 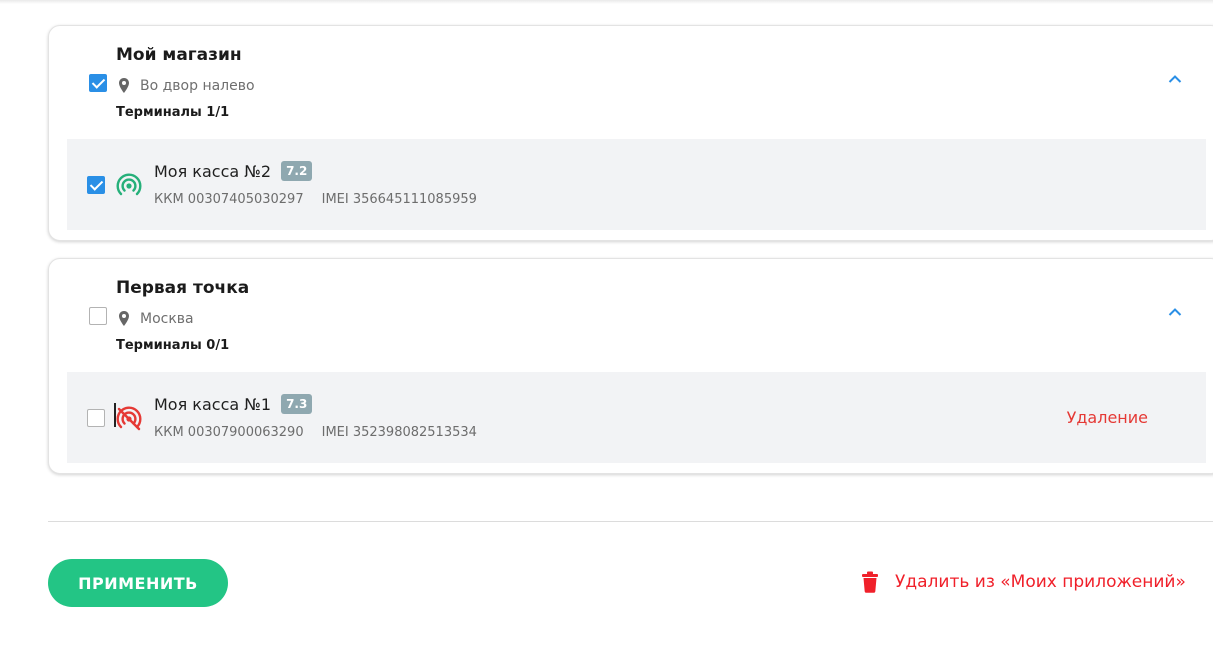 What do you see at coordinates (138, 583) in the screenshot?
I see `apply-button: ПРИМЕНИТЬ` at bounding box center [138, 583].